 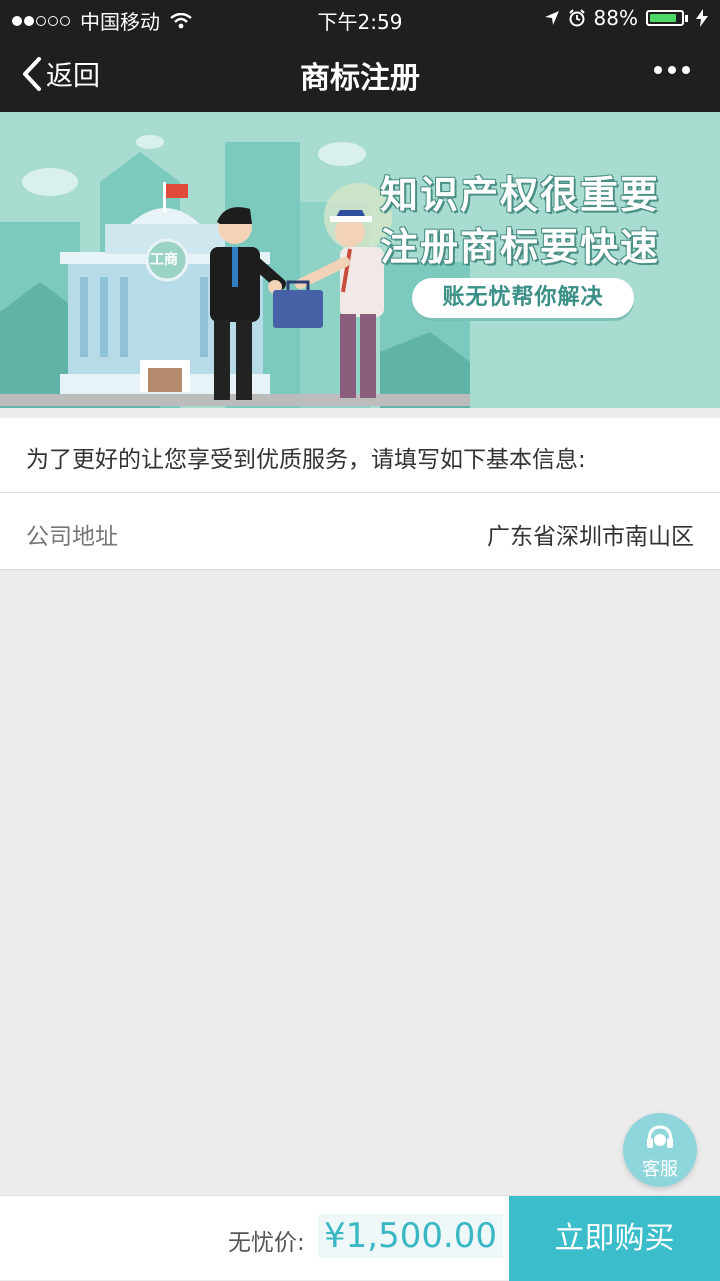 What do you see at coordinates (660, 1150) in the screenshot?
I see `customer-service-button: 客服` at bounding box center [660, 1150].